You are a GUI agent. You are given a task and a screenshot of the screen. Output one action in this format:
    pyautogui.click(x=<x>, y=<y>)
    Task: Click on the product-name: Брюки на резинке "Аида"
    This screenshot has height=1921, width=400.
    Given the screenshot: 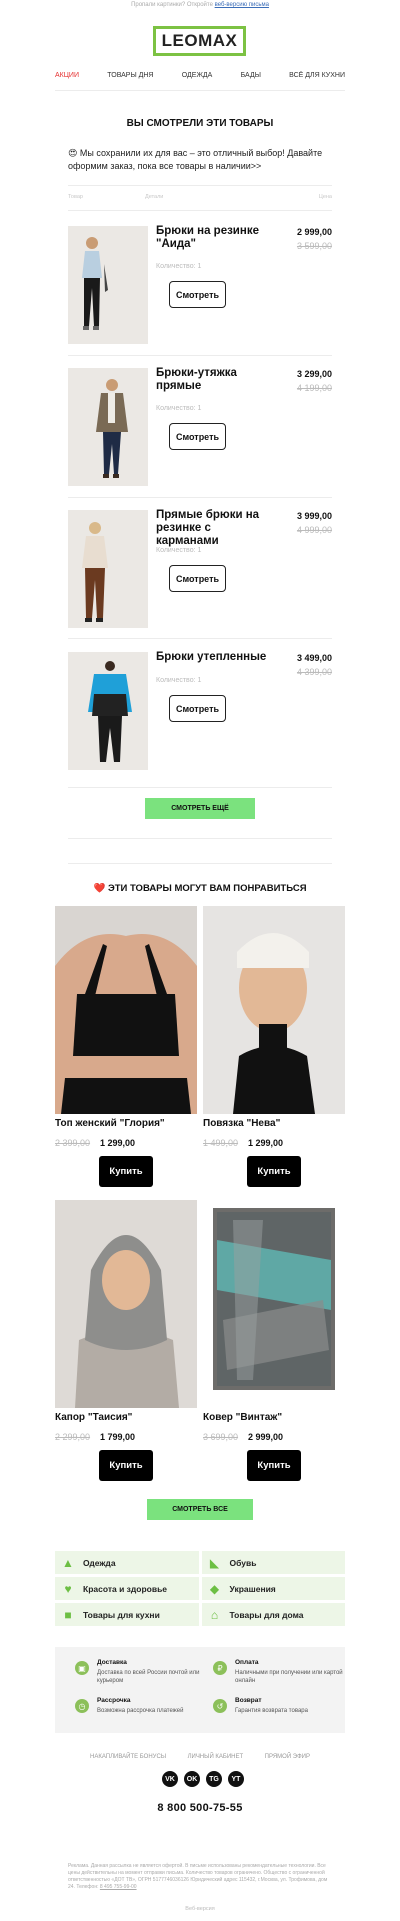 What is the action you would take?
    pyautogui.click(x=213, y=238)
    